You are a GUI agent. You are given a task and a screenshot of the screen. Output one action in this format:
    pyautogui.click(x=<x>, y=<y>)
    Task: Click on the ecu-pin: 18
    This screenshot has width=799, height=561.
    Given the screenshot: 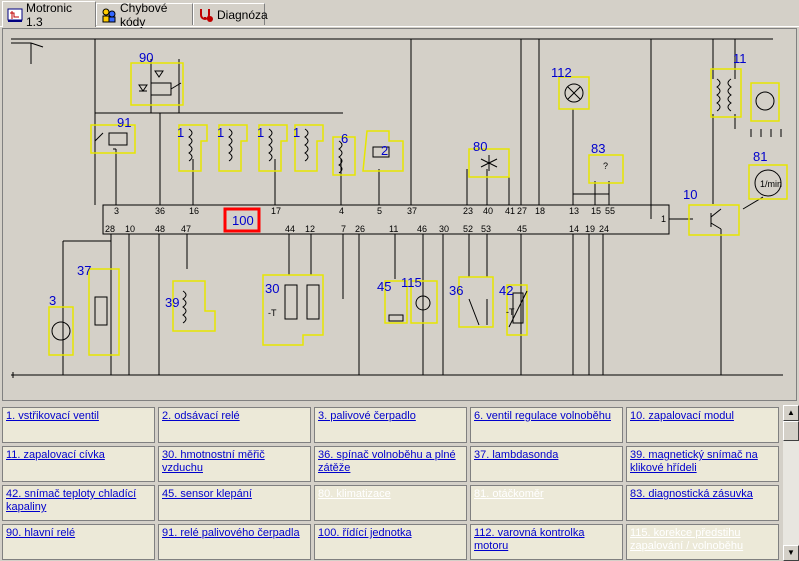 What is the action you would take?
    pyautogui.click(x=540, y=211)
    